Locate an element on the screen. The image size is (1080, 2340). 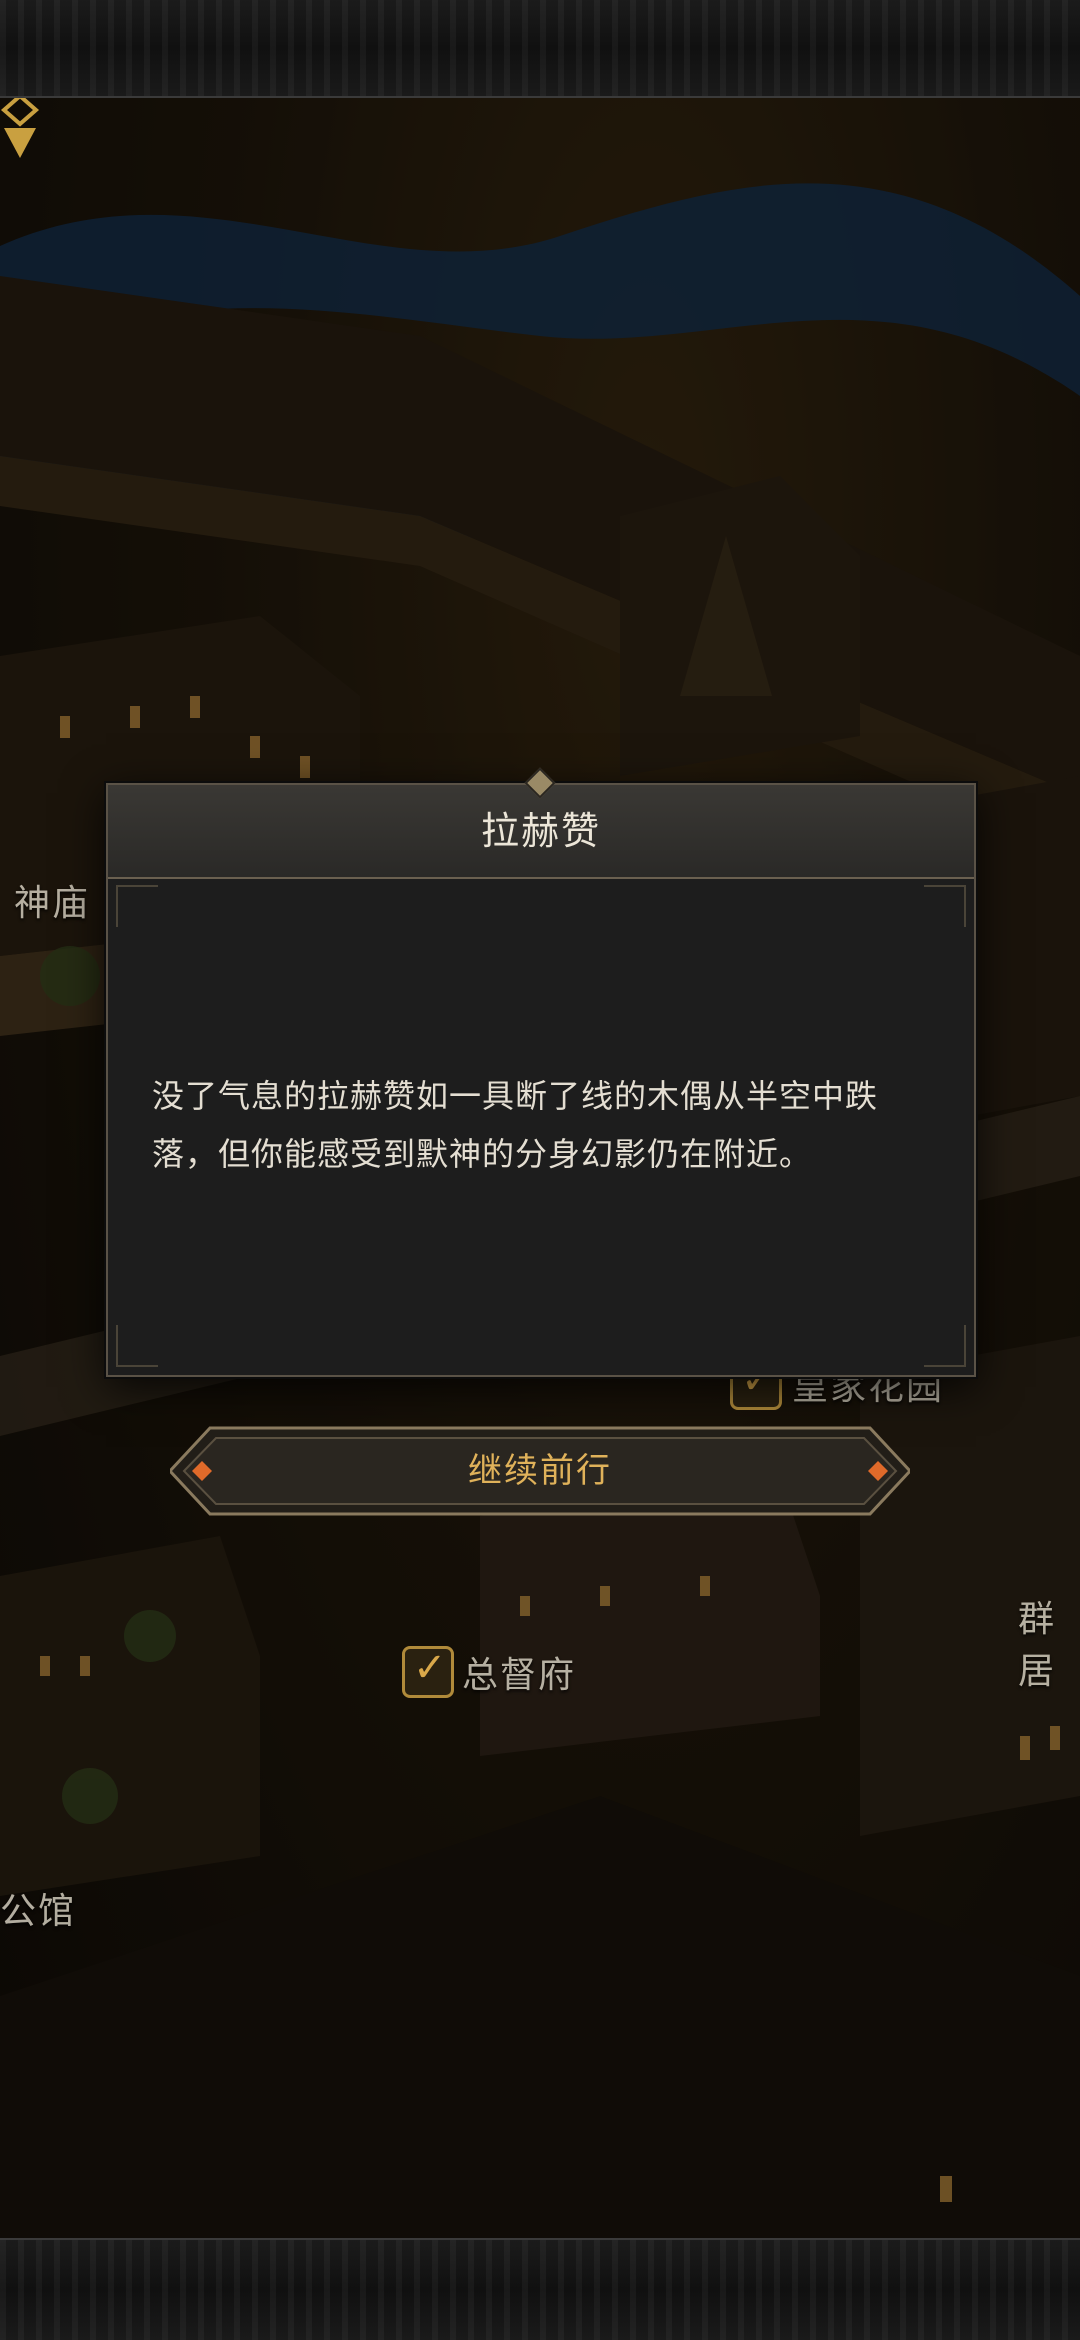
map-label-mansion: 公馆 is located at coordinates (38, 1908).